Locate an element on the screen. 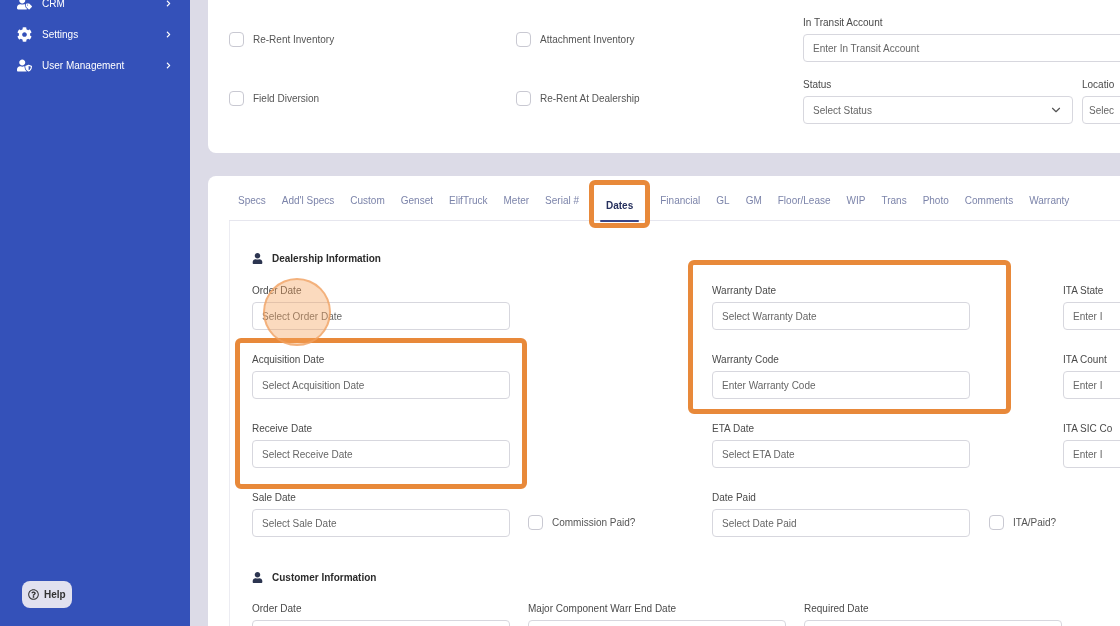  help-button: Help is located at coordinates (47, 594).